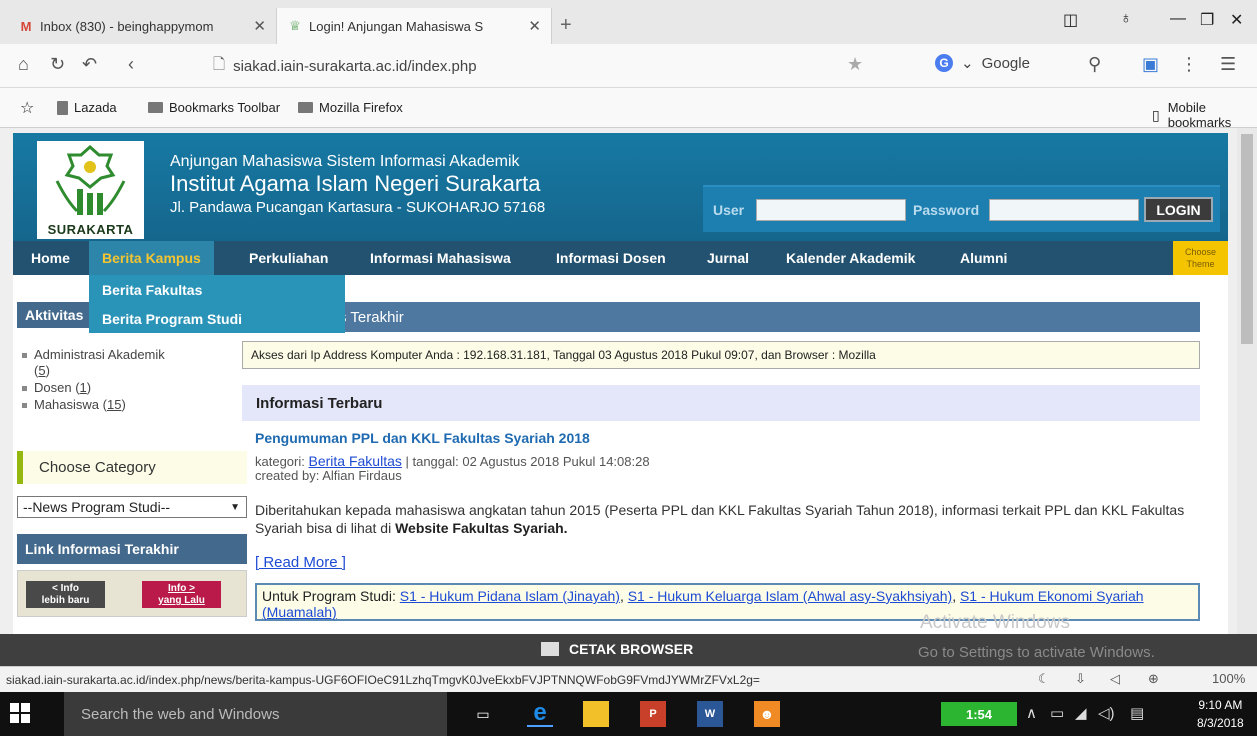 This screenshot has width=1257, height=736. I want to click on password-label: Password, so click(946, 210).